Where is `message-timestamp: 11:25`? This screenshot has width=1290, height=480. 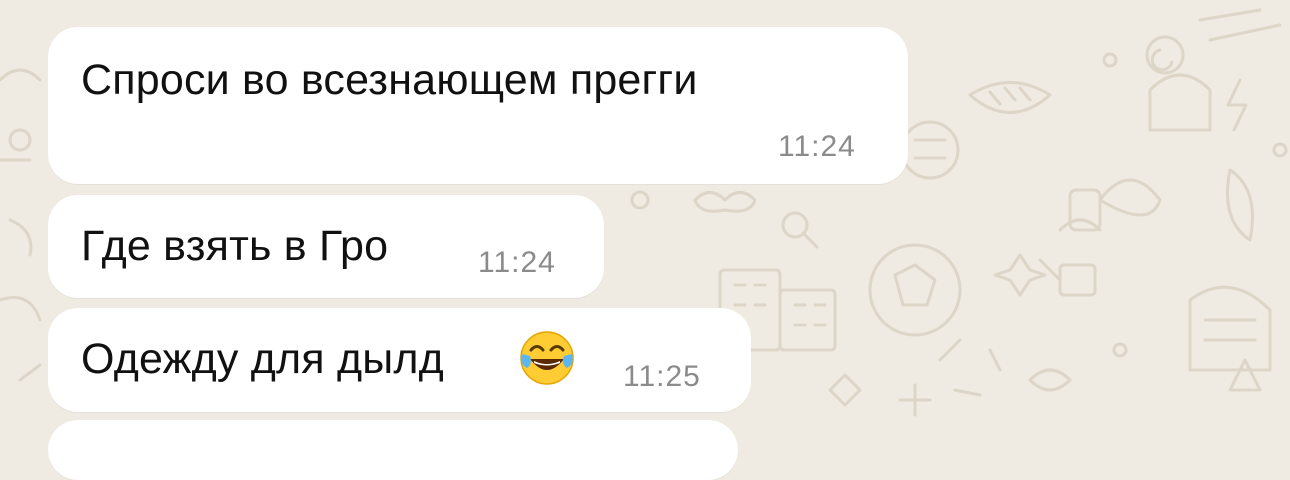 message-timestamp: 11:25 is located at coordinates (662, 376).